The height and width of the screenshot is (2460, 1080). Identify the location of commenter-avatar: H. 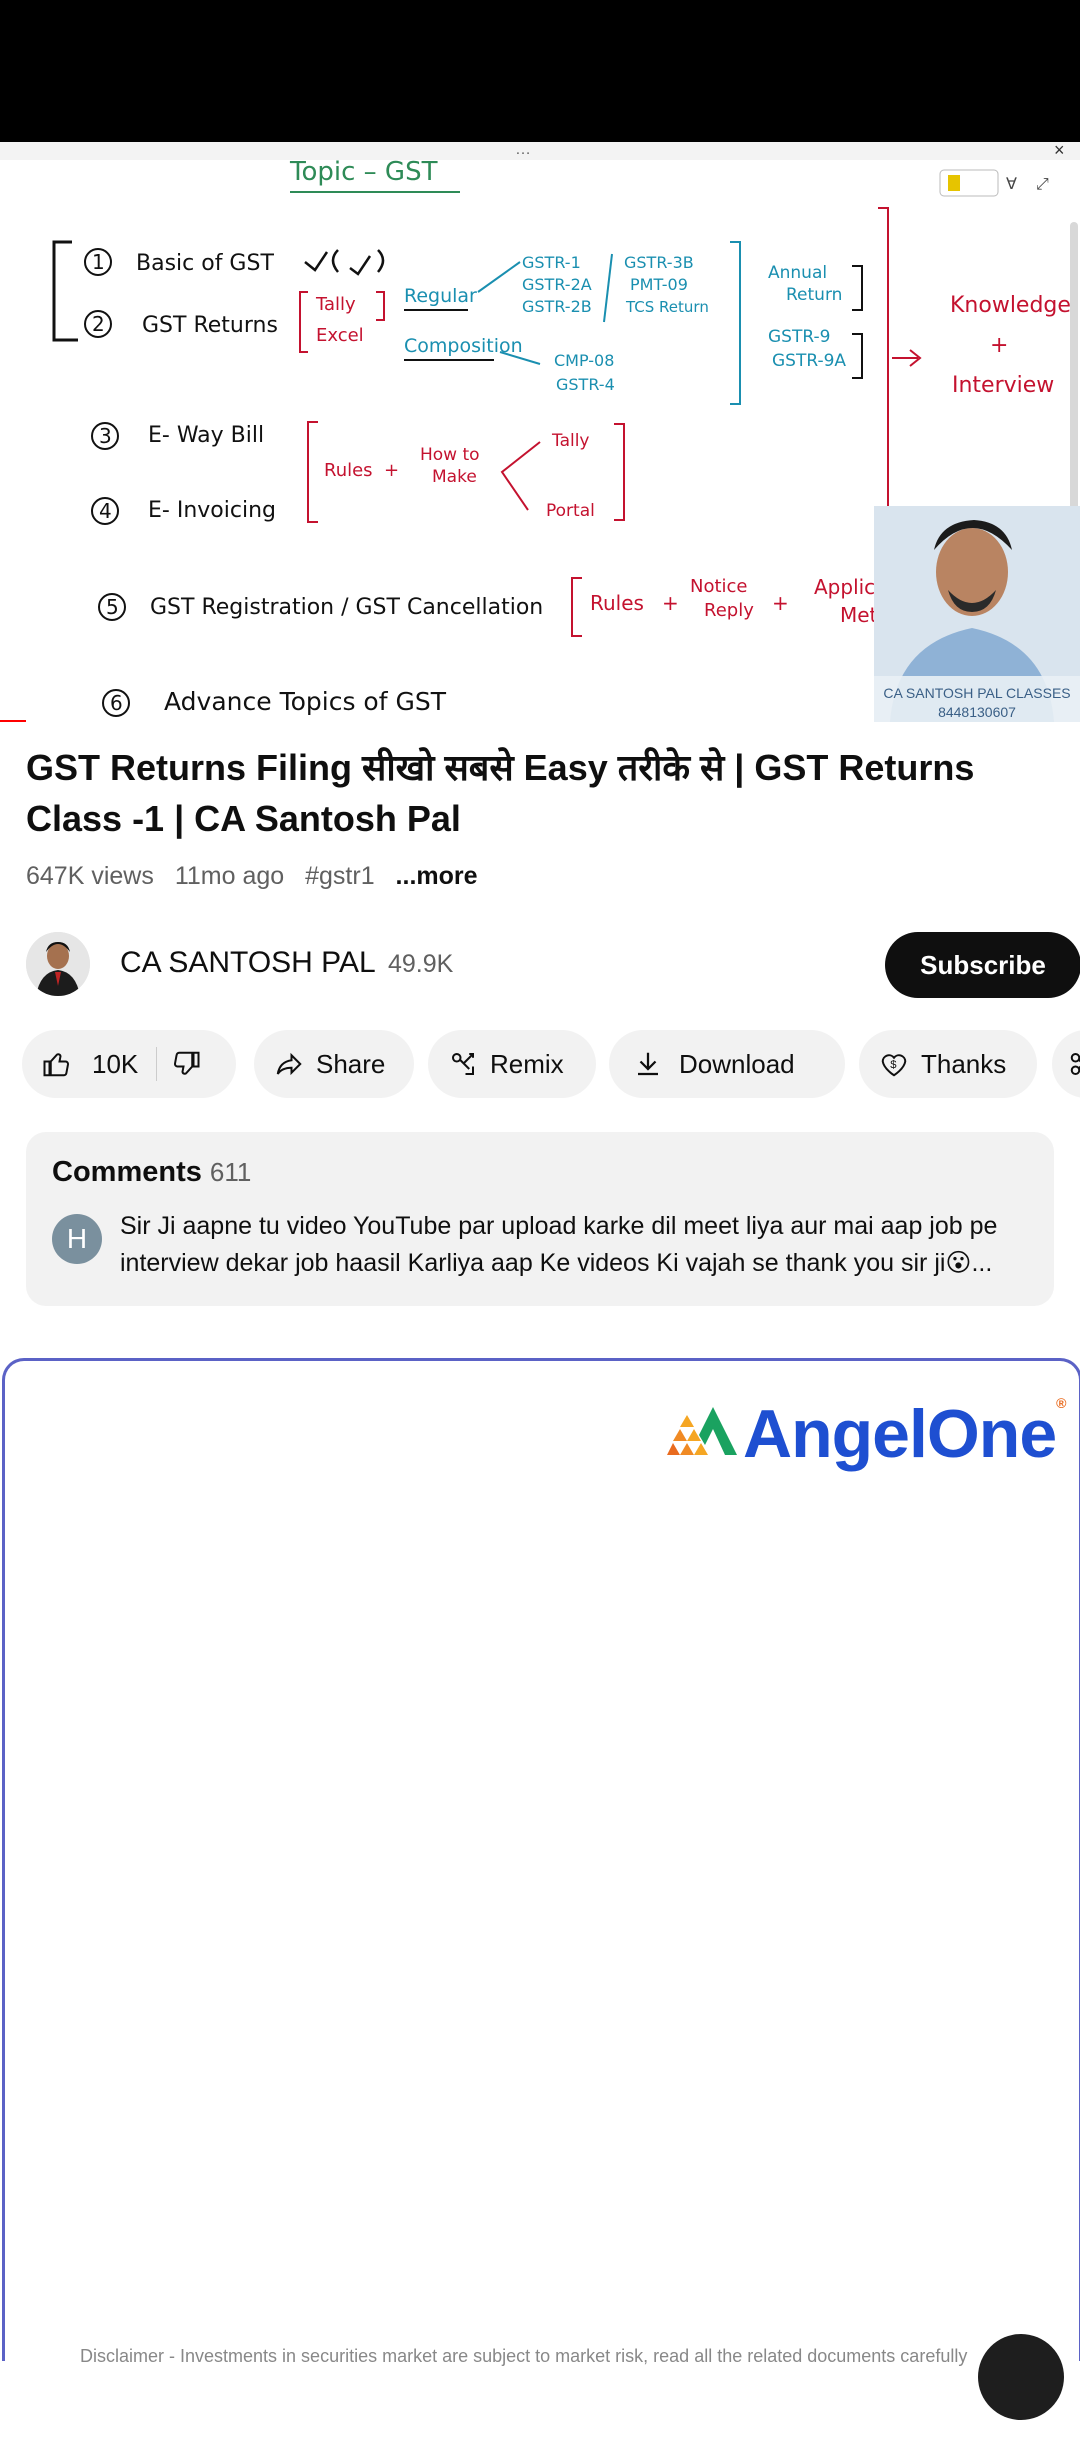
(77, 1239).